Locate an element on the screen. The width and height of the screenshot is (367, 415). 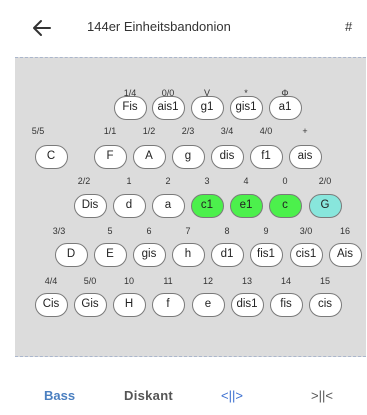
note-key-button: h is located at coordinates (188, 255).